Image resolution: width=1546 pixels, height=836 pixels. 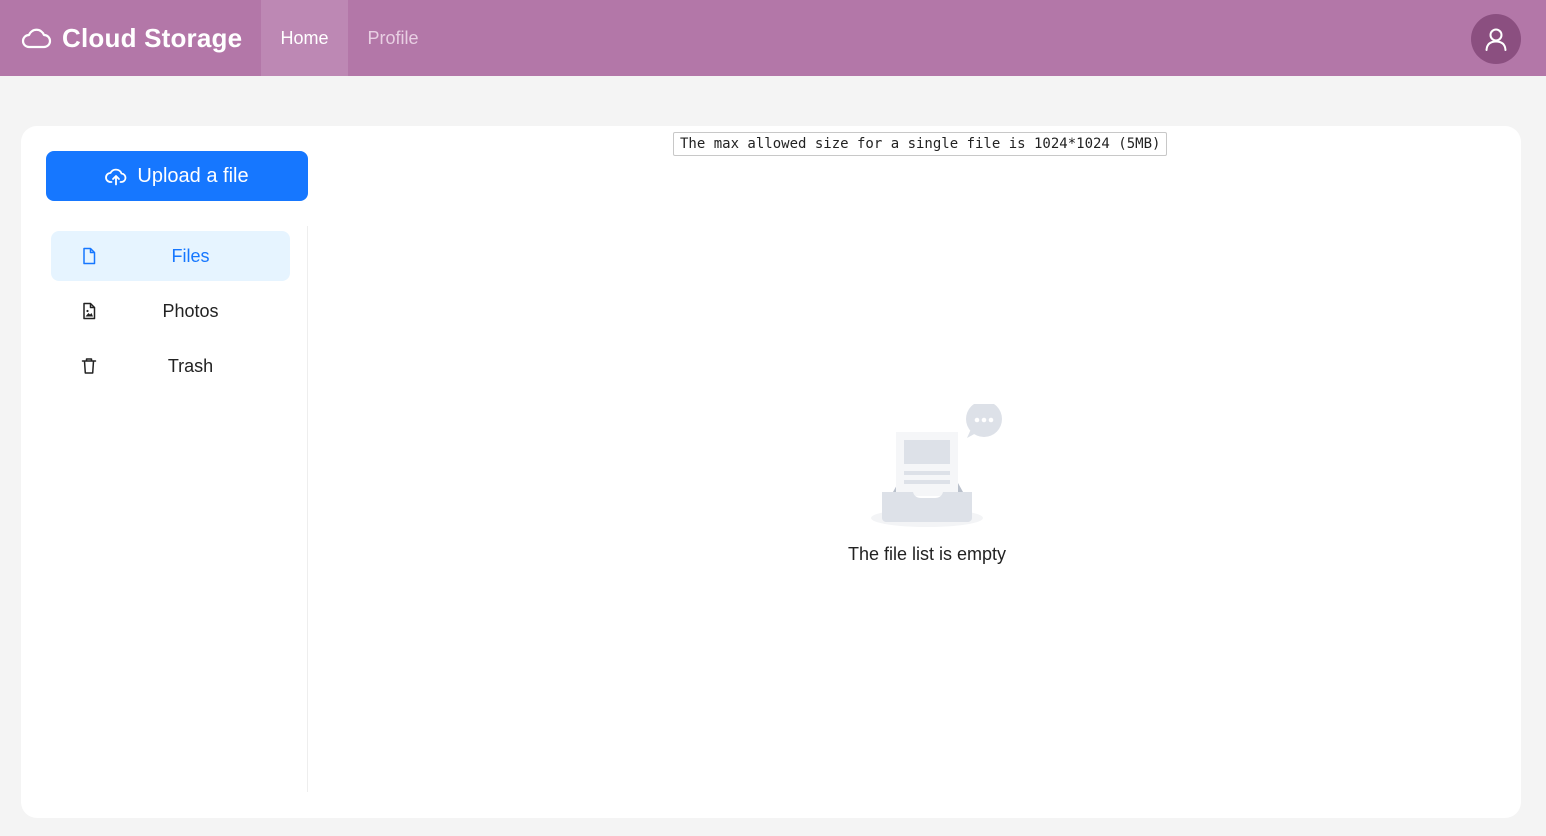 I want to click on cloud-icon, so click(x=36, y=38).